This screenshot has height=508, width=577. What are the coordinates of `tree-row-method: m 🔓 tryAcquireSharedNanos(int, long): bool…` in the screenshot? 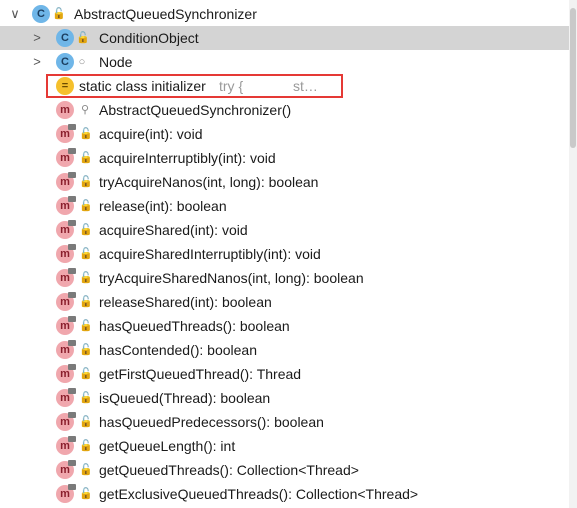 It's located at (284, 278).